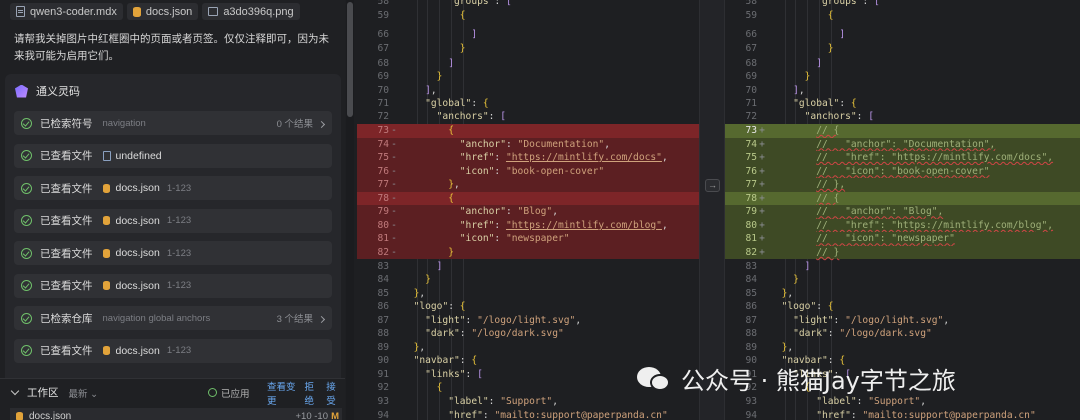 The image size is (1080, 420). I want to click on line-number: 67, so click(383, 48).